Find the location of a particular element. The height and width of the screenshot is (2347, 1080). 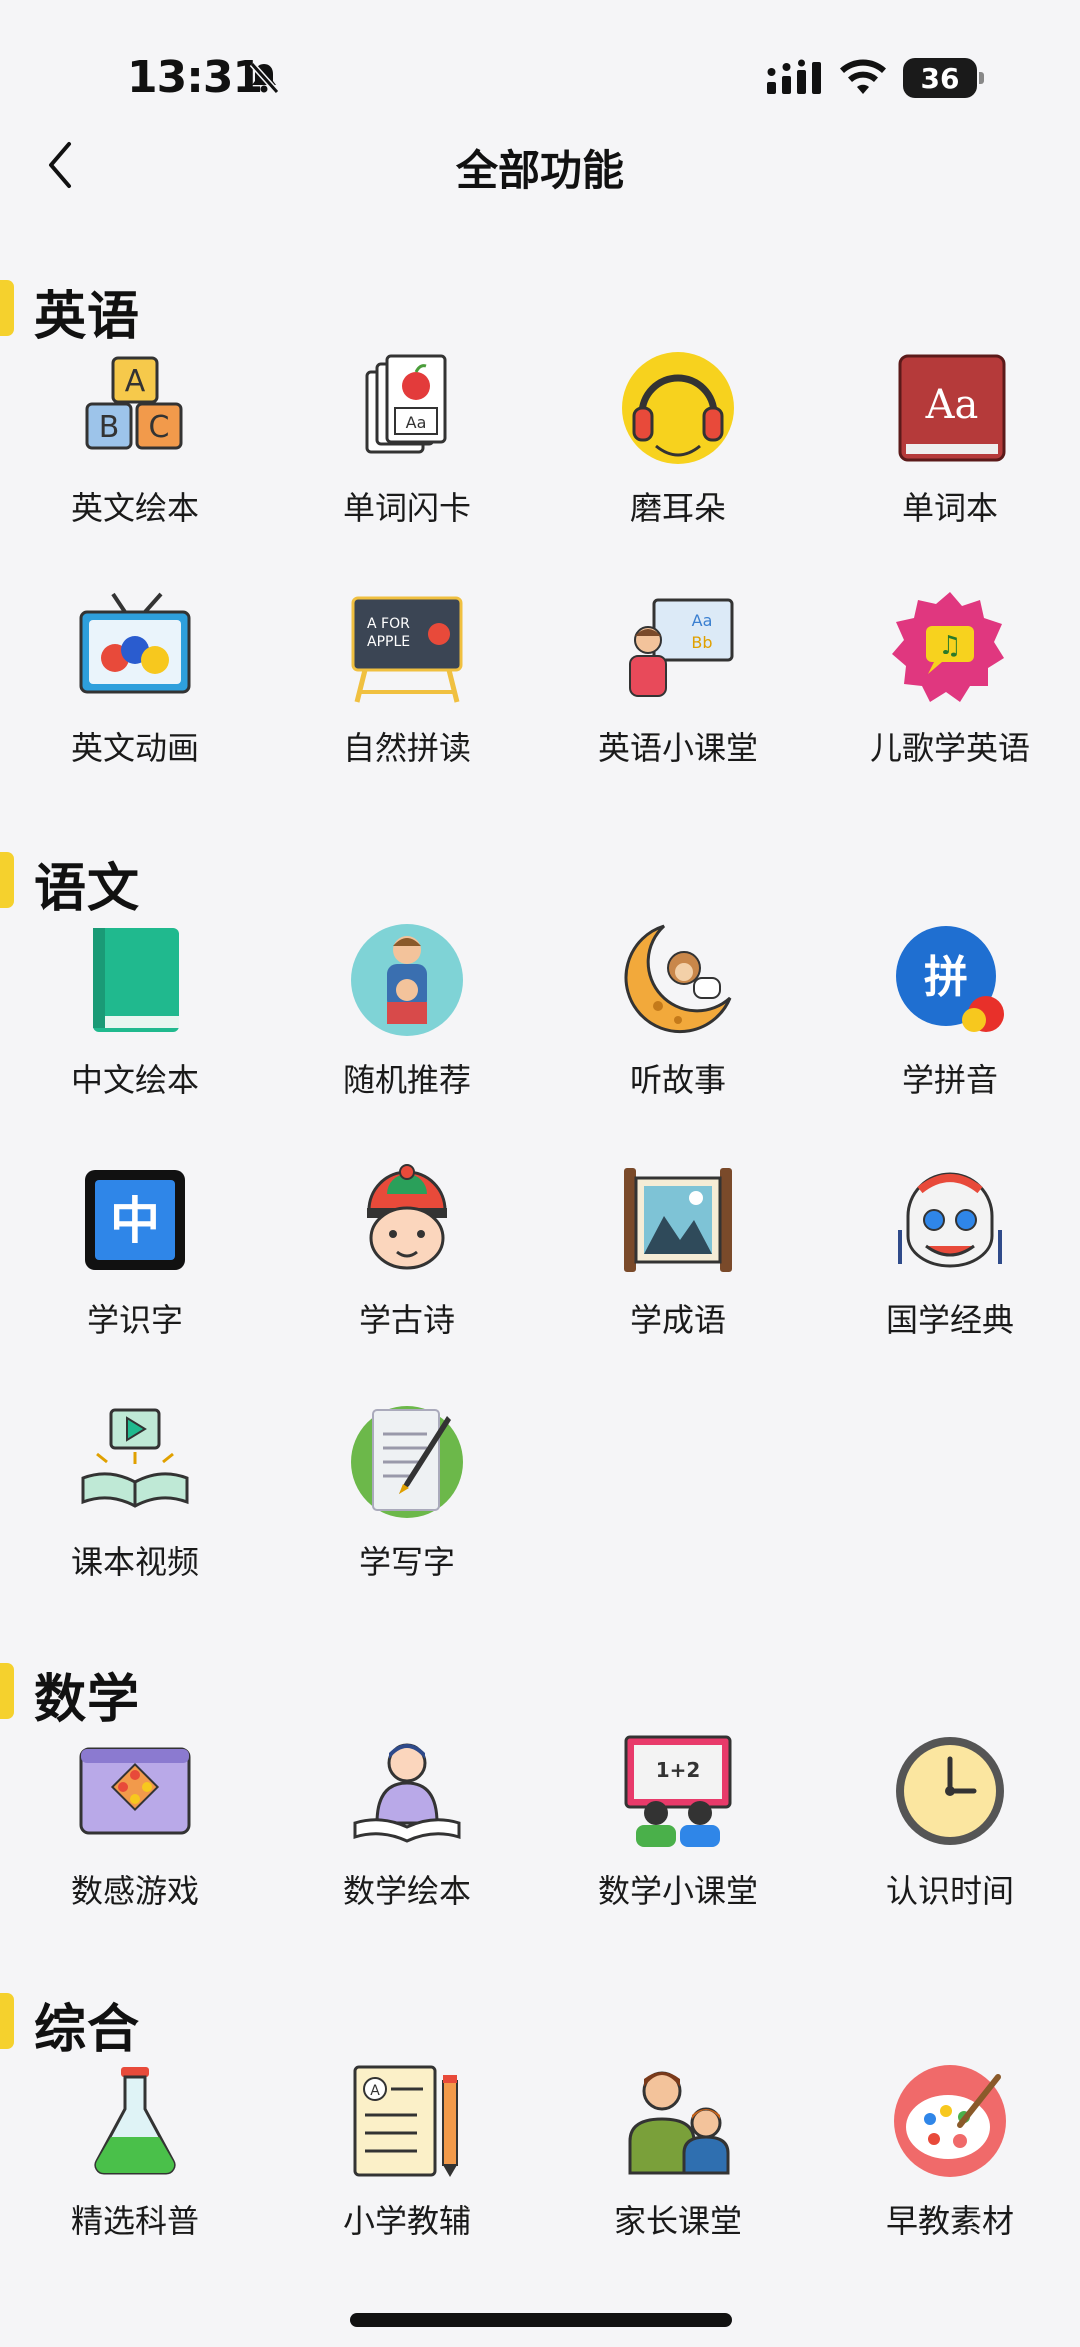

feature-primary-tutoring: A 小学教辅 is located at coordinates (407, 2161).